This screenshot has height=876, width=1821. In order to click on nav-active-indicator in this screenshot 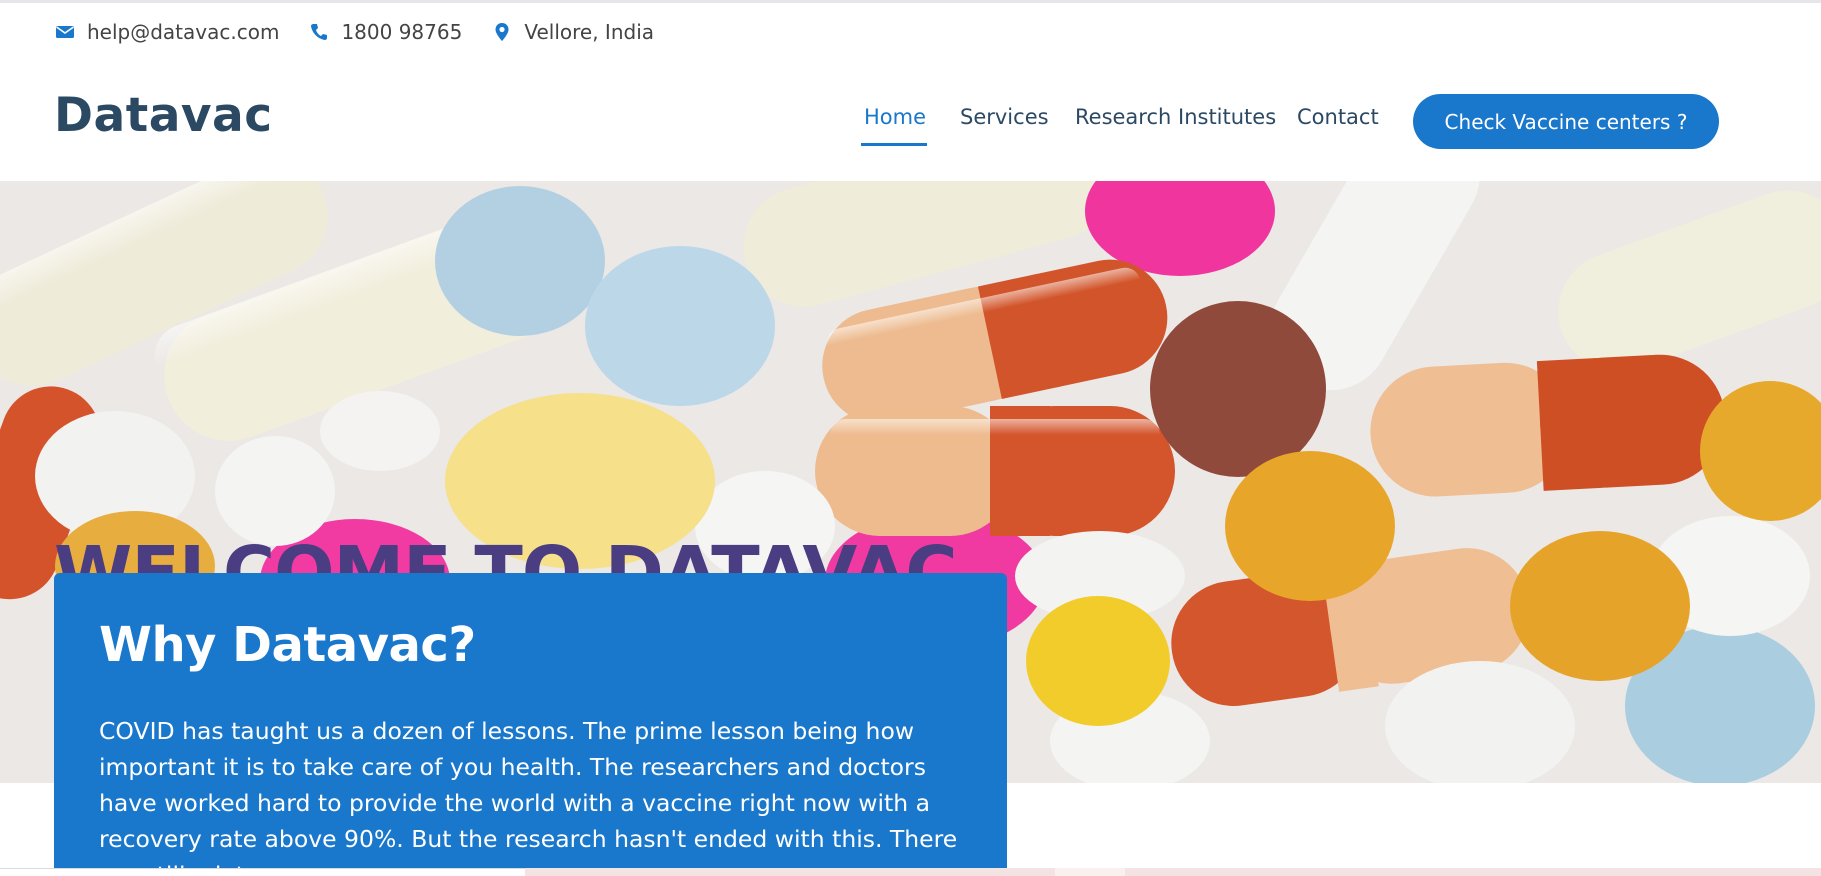, I will do `click(894, 144)`.